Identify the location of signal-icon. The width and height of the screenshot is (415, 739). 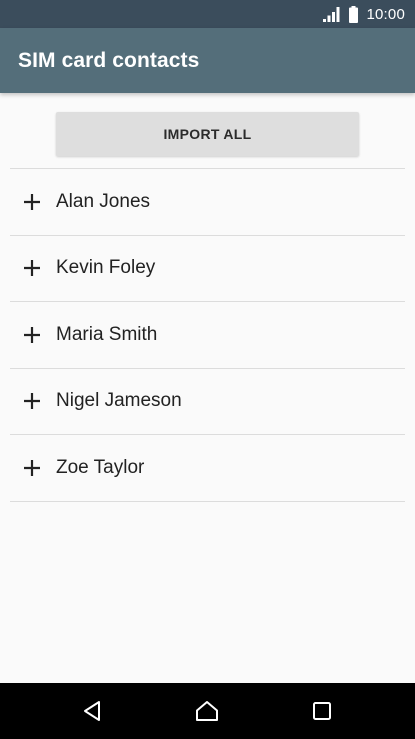
(332, 14).